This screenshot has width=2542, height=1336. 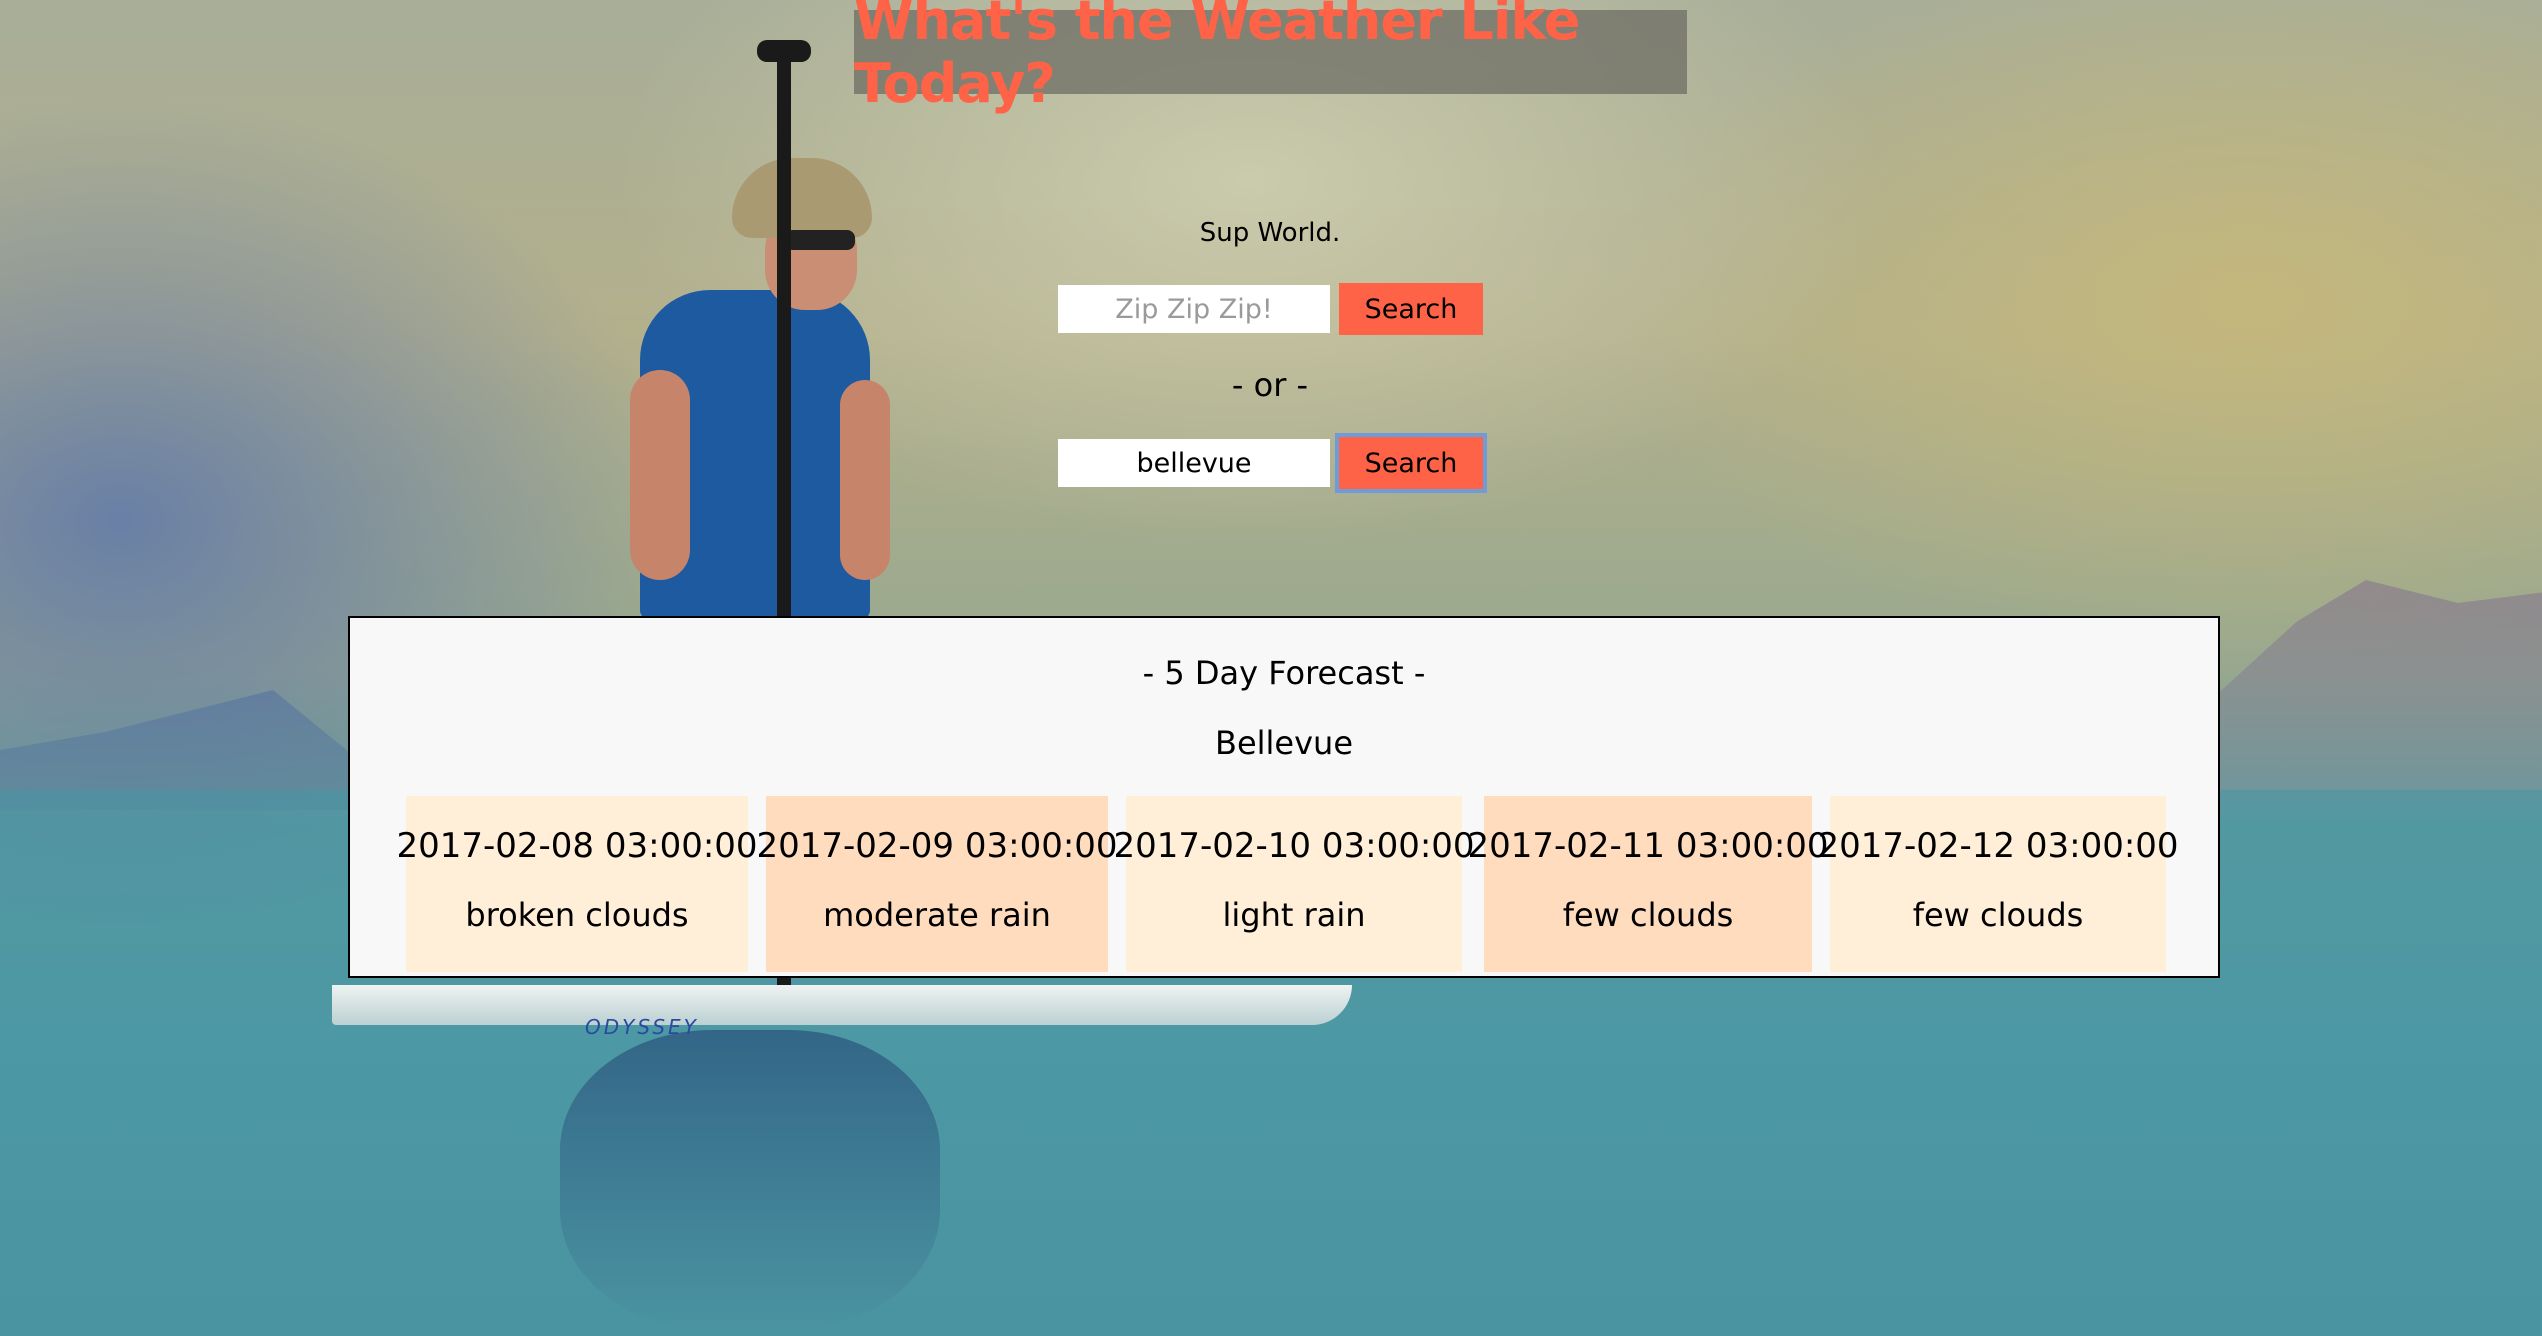 What do you see at coordinates (937, 915) in the screenshot?
I see `forecast-description: moderate rain` at bounding box center [937, 915].